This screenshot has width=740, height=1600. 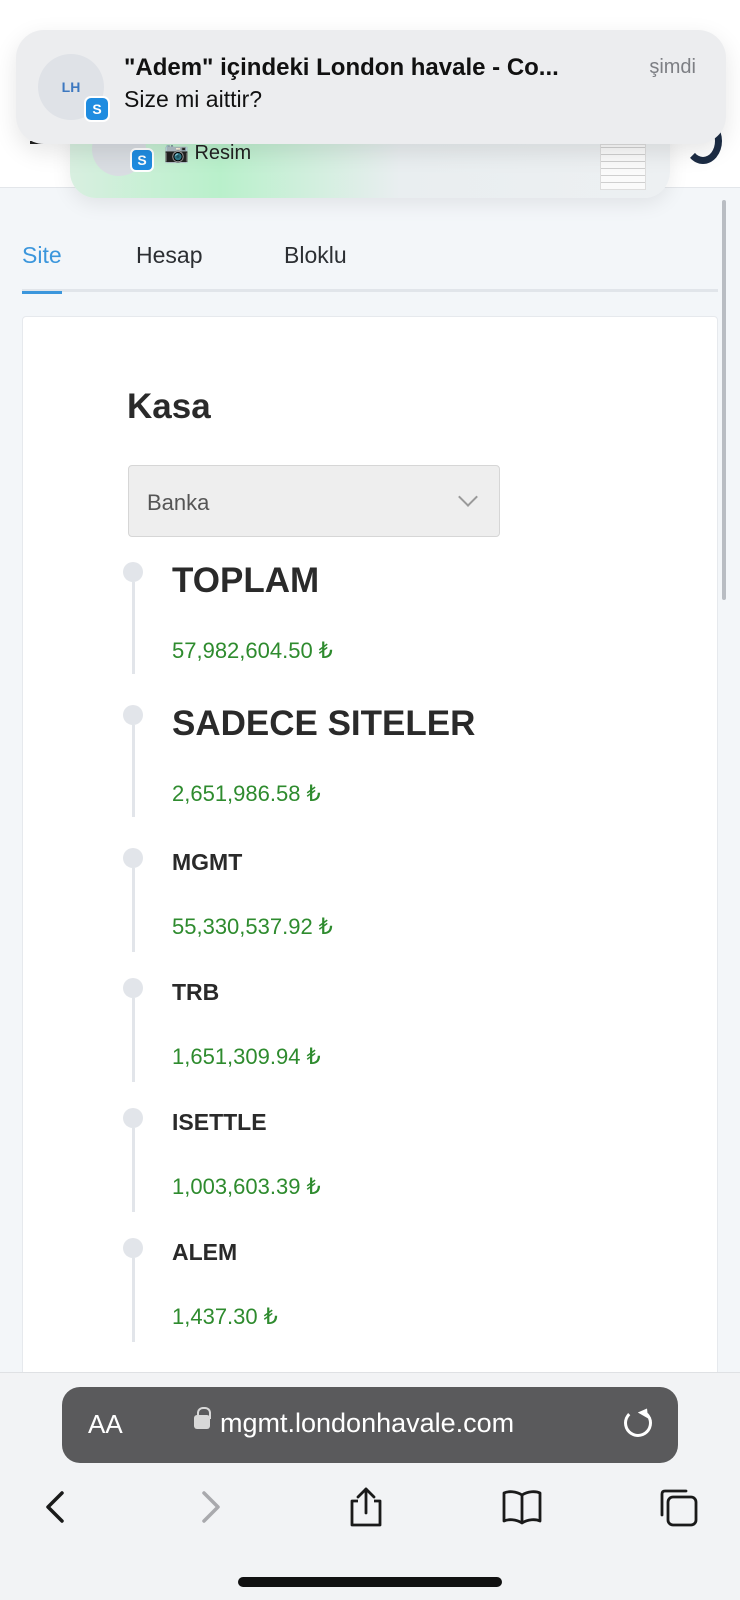 What do you see at coordinates (413, 1043) in the screenshot?
I see `timeline-item: TRB 1,651,309.94 ₺` at bounding box center [413, 1043].